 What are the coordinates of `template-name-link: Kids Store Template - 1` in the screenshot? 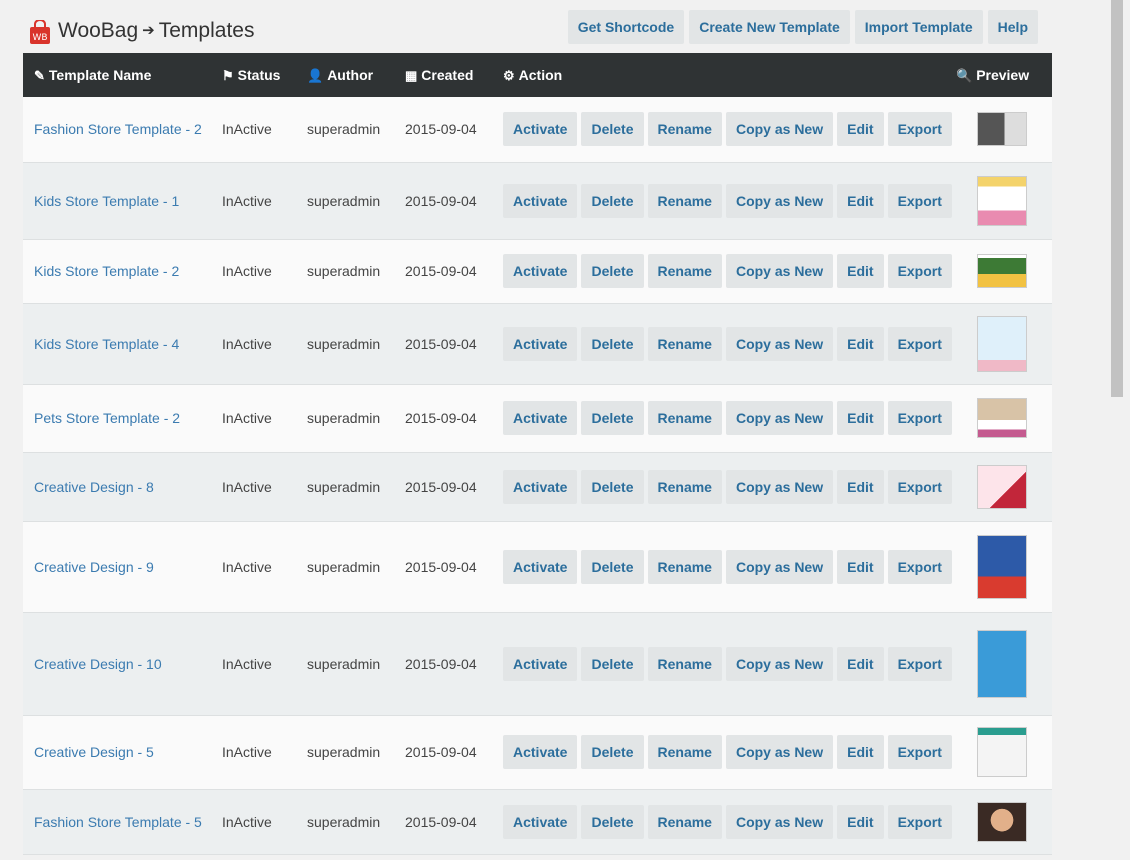 It's located at (106, 201).